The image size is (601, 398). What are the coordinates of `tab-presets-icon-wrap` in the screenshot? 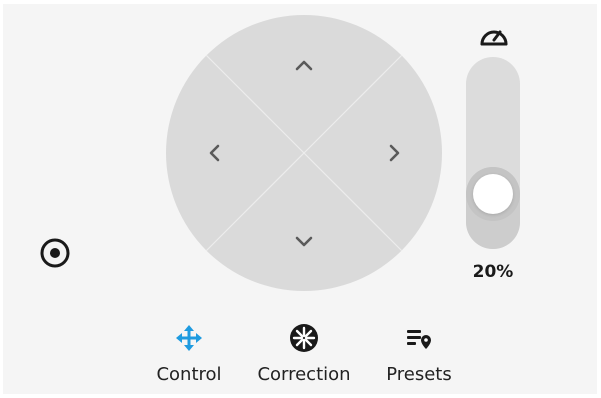 It's located at (419, 338).